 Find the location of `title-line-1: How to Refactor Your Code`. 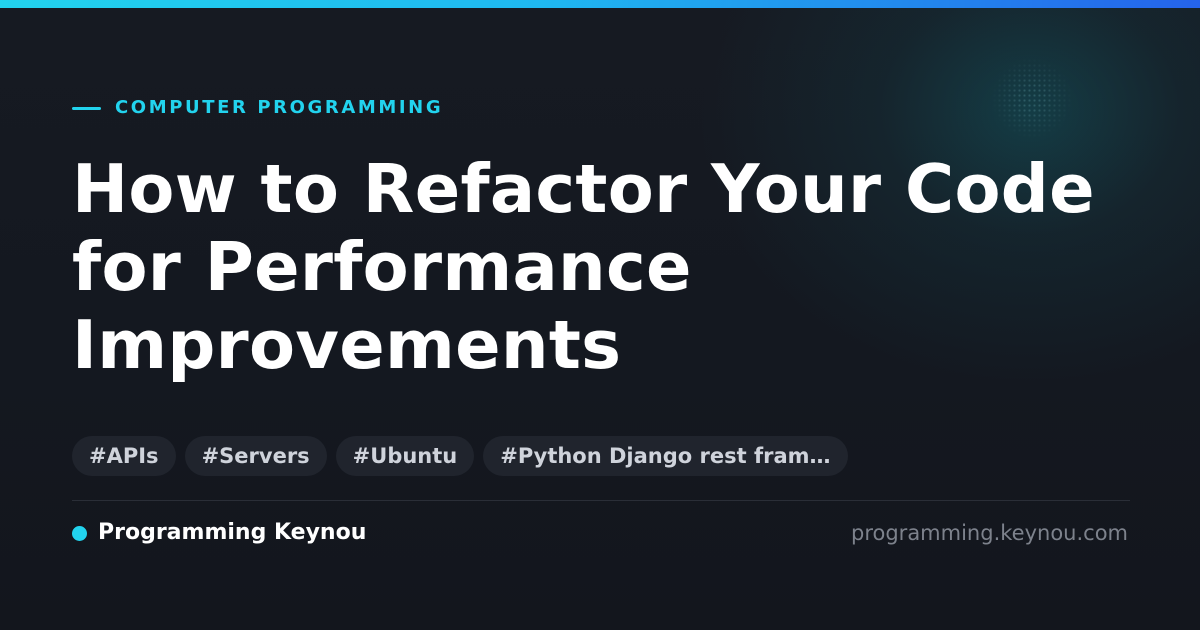

title-line-1: How to Refactor Your Code is located at coordinates (583, 189).